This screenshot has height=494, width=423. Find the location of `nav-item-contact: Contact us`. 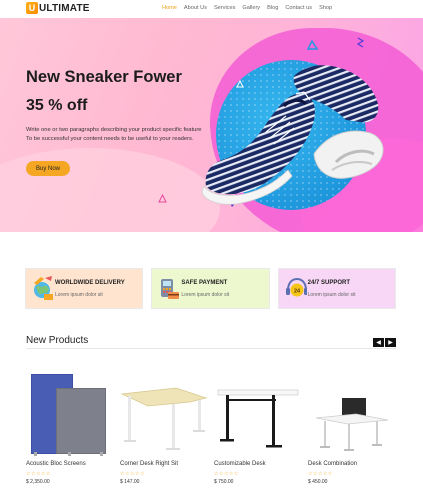

nav-item-contact: Contact us is located at coordinates (298, 8).